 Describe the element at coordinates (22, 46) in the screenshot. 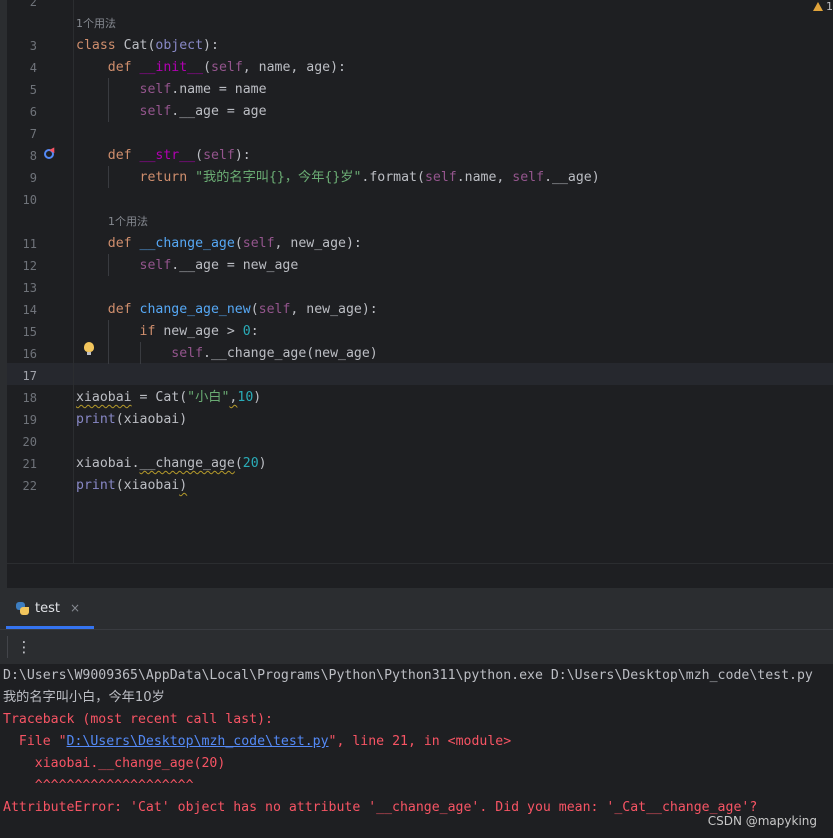

I see `line-number: 3` at that location.